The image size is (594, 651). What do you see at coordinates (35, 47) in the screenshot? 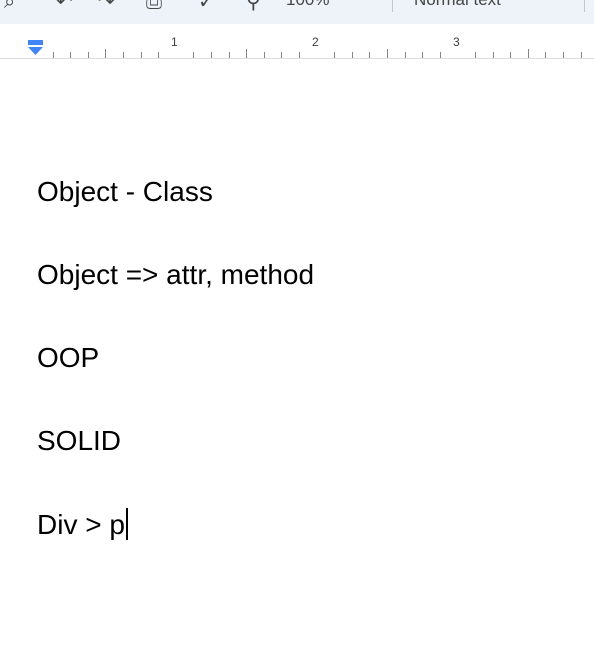
I see `indent-marker-icon` at bounding box center [35, 47].